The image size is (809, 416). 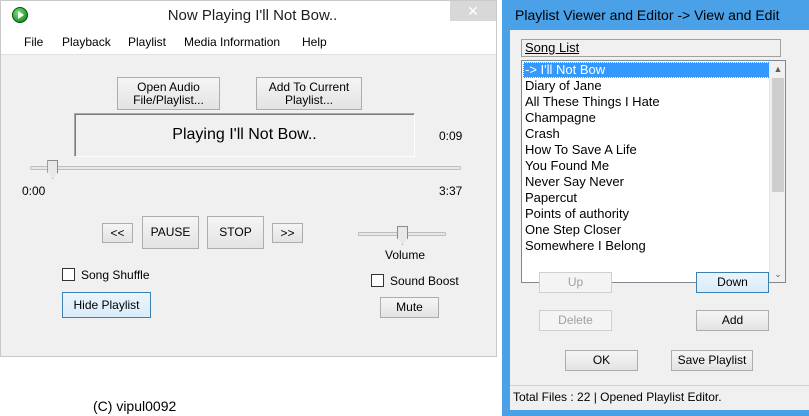 What do you see at coordinates (53, 169) in the screenshot?
I see `seek-slider-thumb` at bounding box center [53, 169].